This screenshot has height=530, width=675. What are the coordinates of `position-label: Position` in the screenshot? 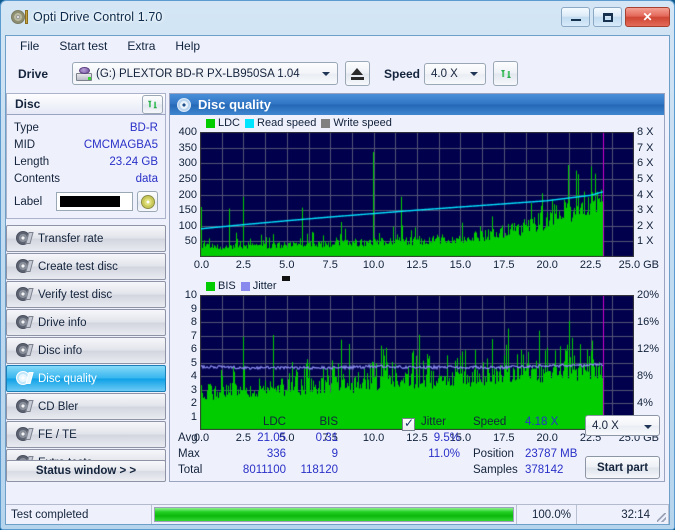 It's located at (493, 454).